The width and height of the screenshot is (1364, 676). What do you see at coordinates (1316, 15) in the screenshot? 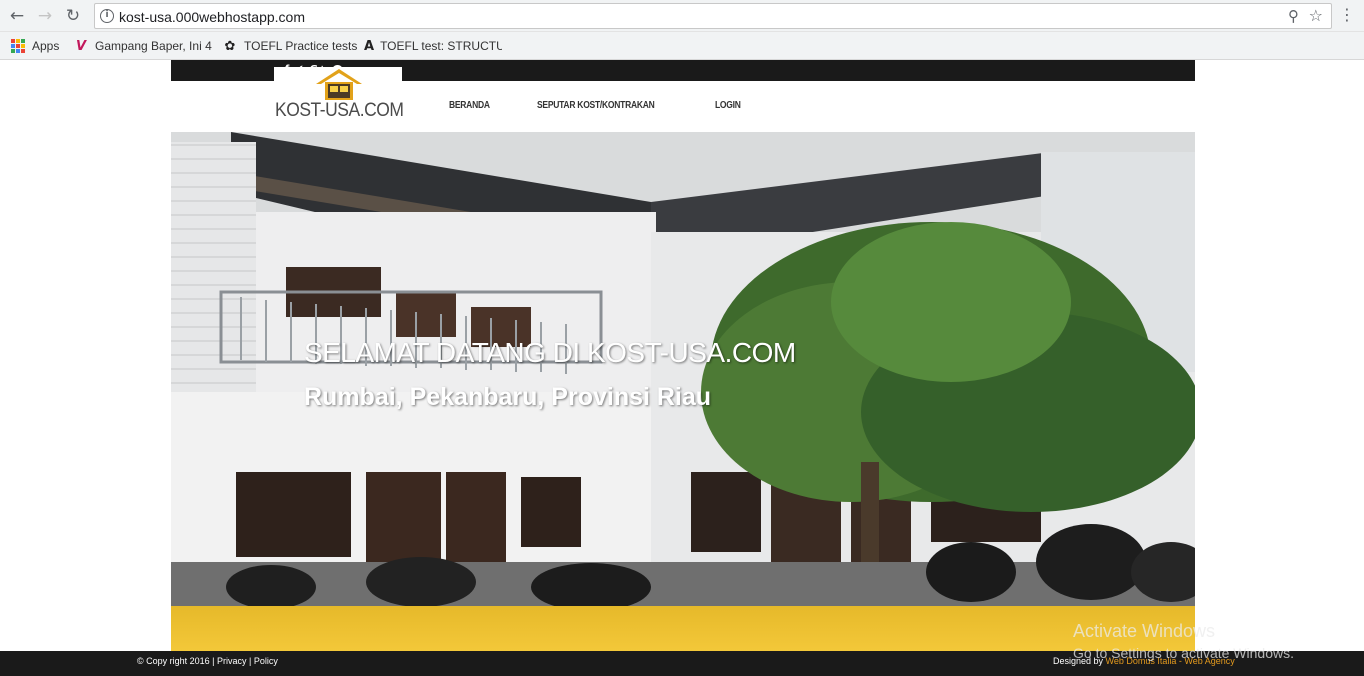
I see `bookmark-star-icon: ☆` at bounding box center [1316, 15].